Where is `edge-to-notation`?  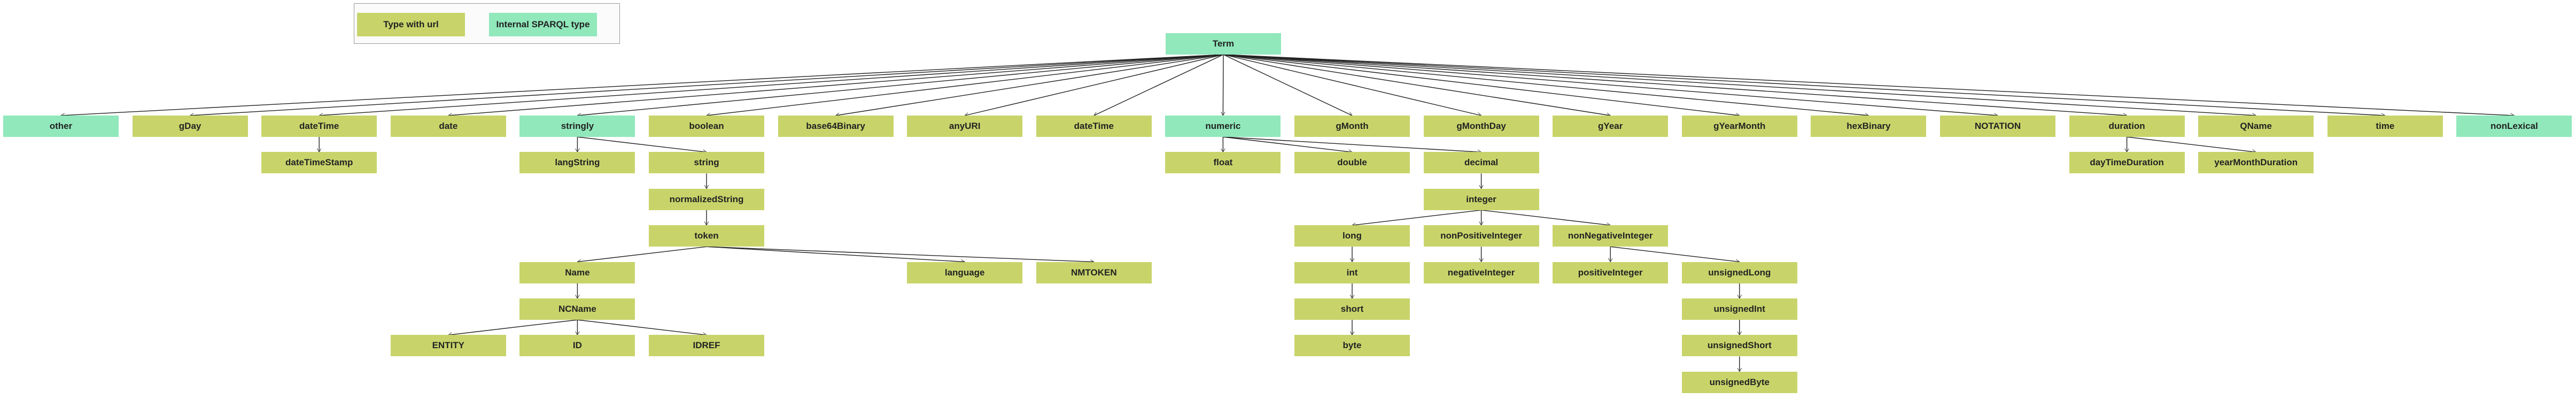
edge-to-notation is located at coordinates (1610, 85).